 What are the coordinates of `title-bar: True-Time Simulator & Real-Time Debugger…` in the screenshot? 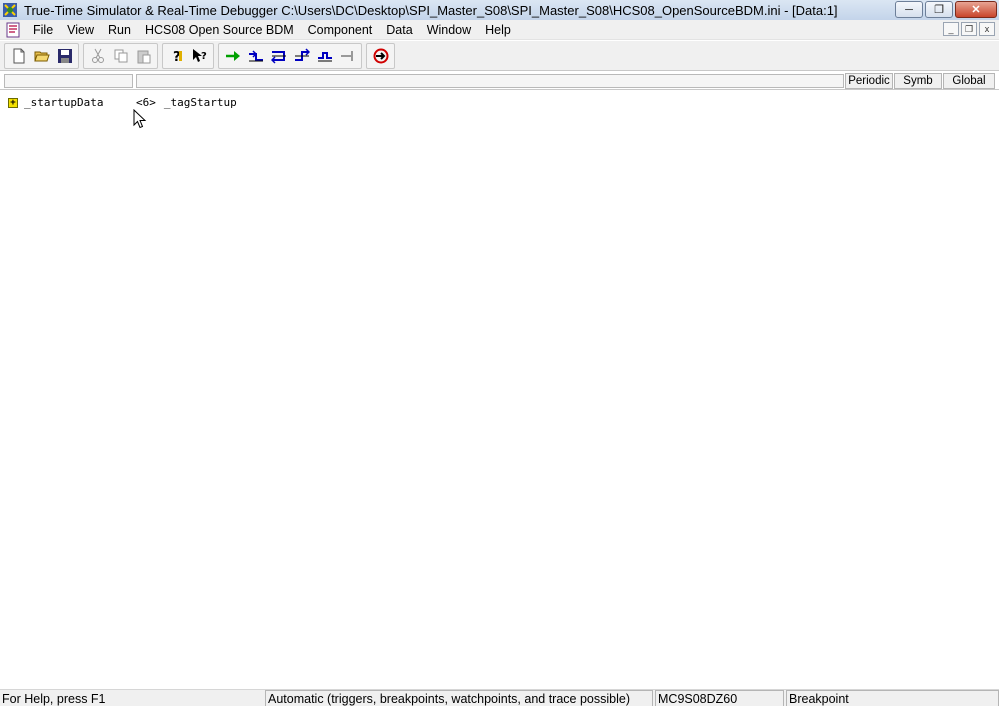 It's located at (499, 10).